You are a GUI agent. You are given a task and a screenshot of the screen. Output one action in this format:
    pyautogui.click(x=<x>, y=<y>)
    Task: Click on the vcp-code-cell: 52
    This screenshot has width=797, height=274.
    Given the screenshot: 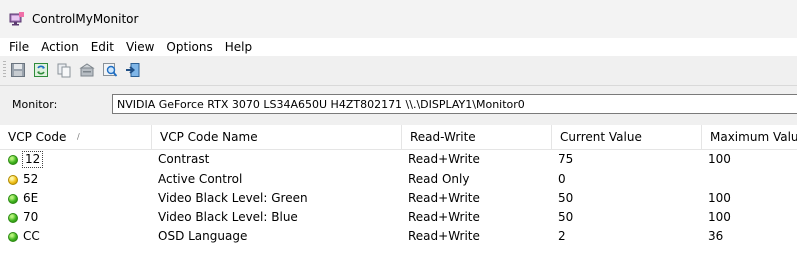 What is the action you would take?
    pyautogui.click(x=76, y=179)
    